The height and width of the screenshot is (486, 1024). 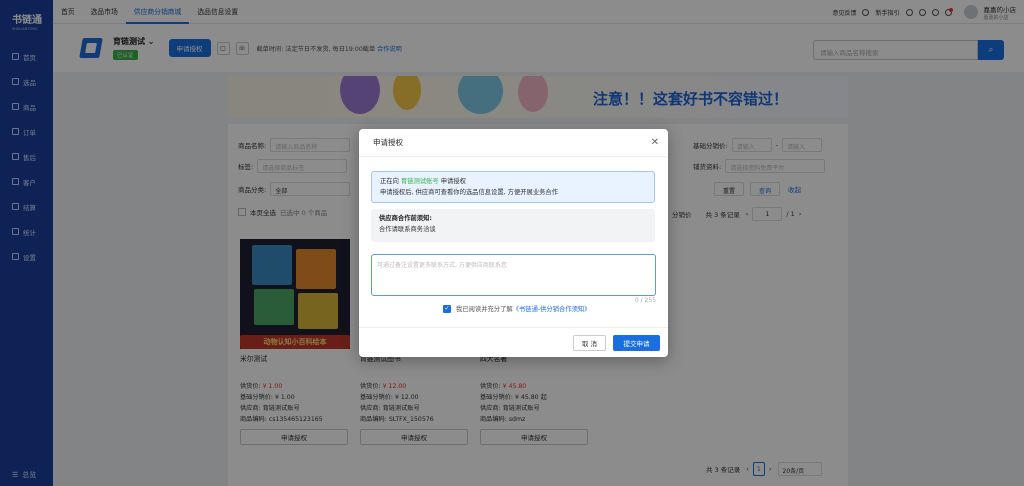 I want to click on char-counter: 0 / 255, so click(x=645, y=300).